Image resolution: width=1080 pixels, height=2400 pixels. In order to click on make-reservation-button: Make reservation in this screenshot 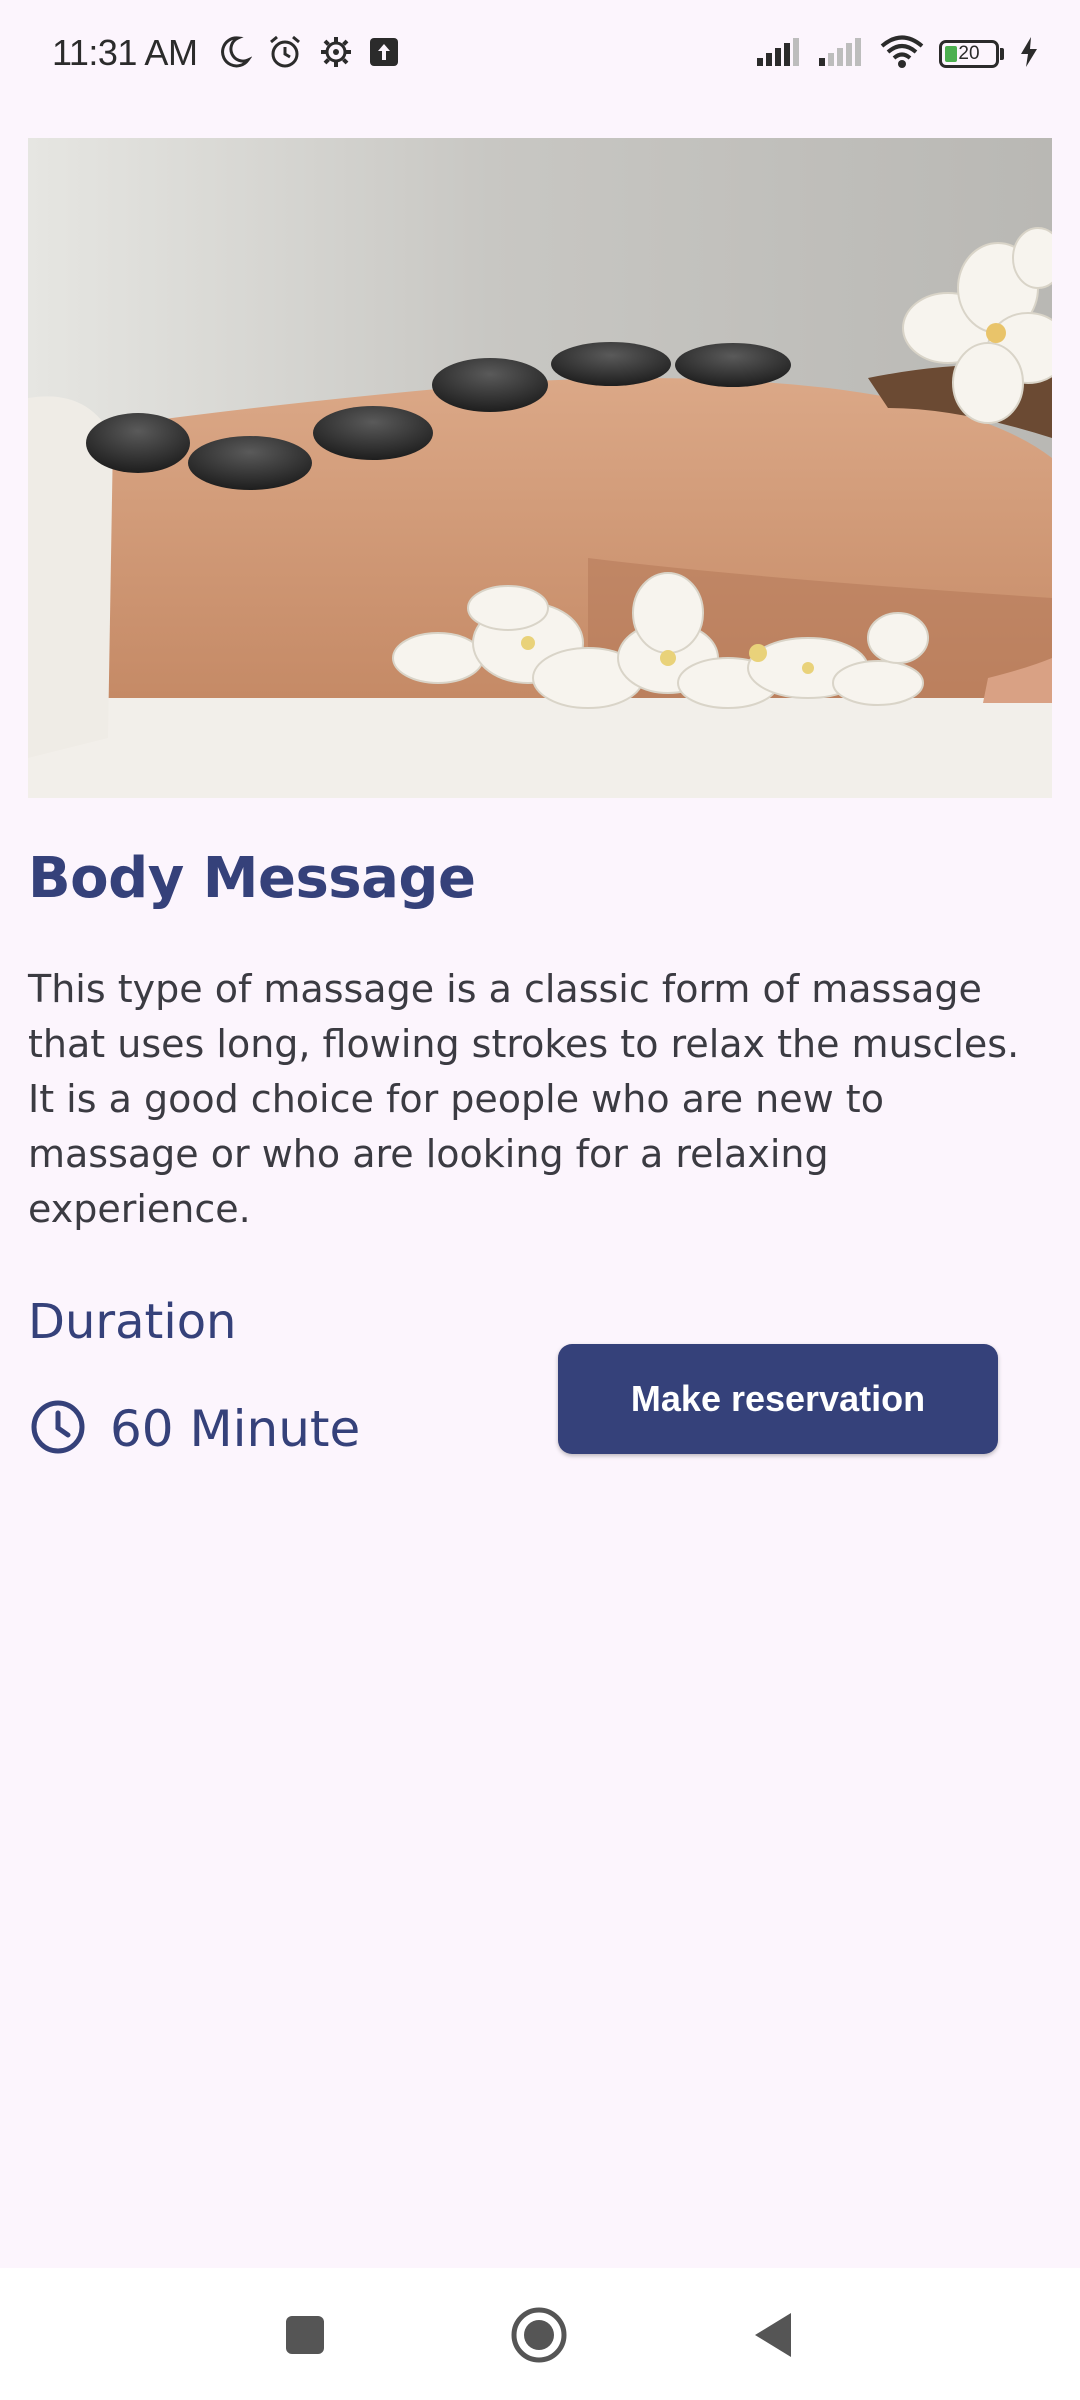, I will do `click(778, 1399)`.